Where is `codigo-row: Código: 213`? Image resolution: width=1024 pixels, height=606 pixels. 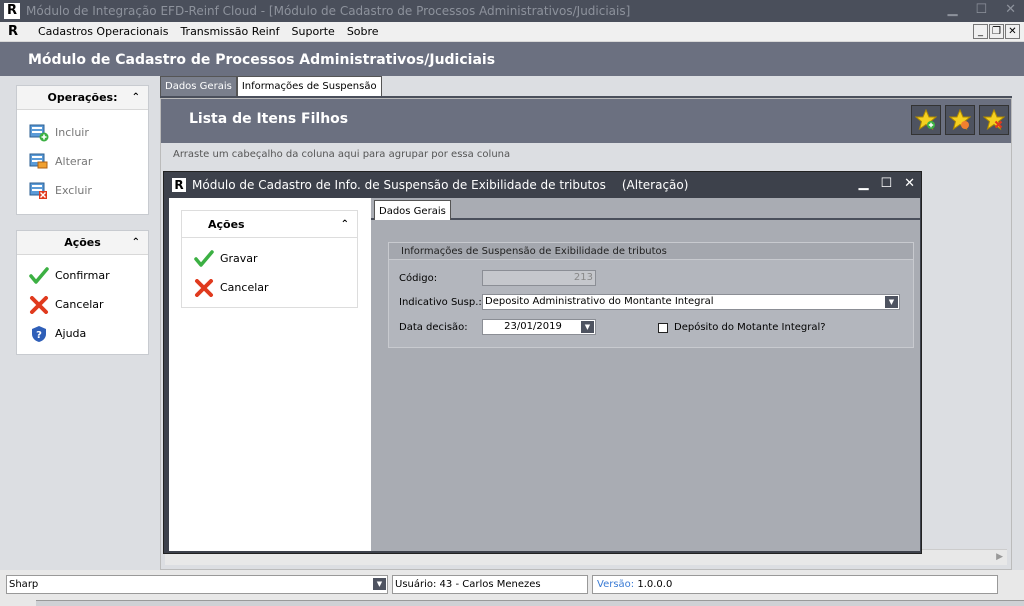
codigo-row: Código: 213 is located at coordinates (497, 278).